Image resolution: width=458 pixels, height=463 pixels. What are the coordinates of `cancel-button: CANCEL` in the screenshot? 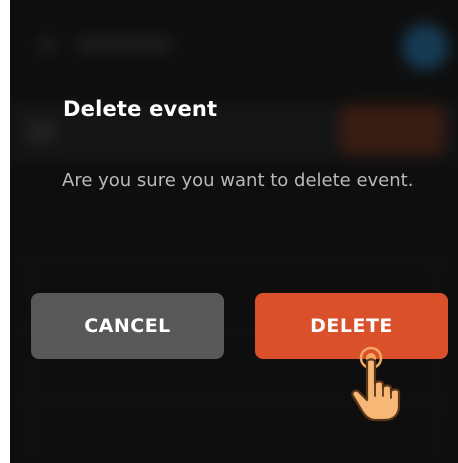 It's located at (127, 326).